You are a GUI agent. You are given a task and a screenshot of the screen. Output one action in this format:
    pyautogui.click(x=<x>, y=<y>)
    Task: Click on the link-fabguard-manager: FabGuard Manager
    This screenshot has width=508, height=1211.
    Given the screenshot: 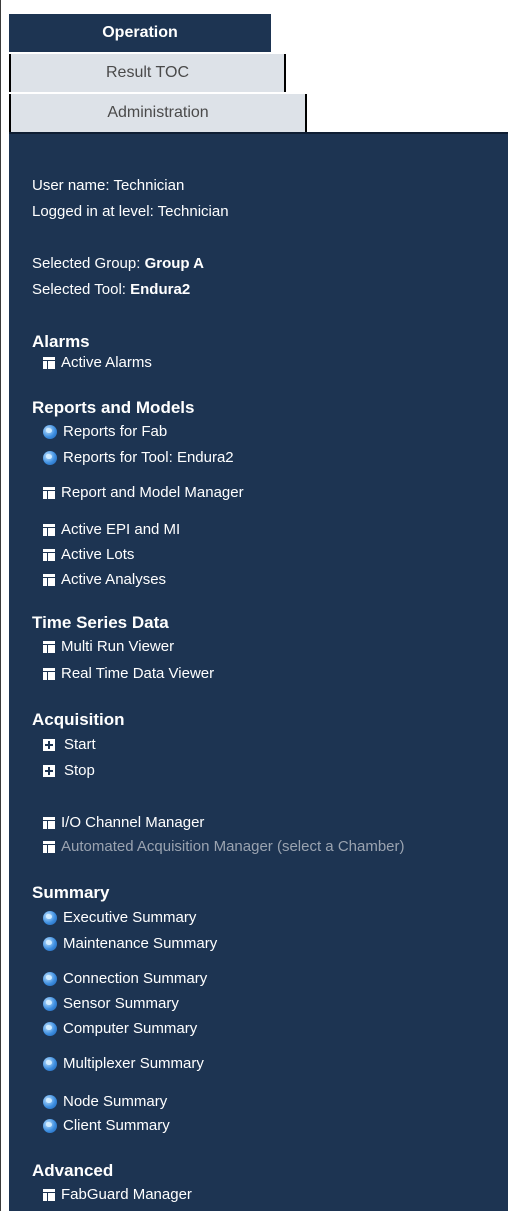 What is the action you would take?
    pyautogui.click(x=117, y=1195)
    